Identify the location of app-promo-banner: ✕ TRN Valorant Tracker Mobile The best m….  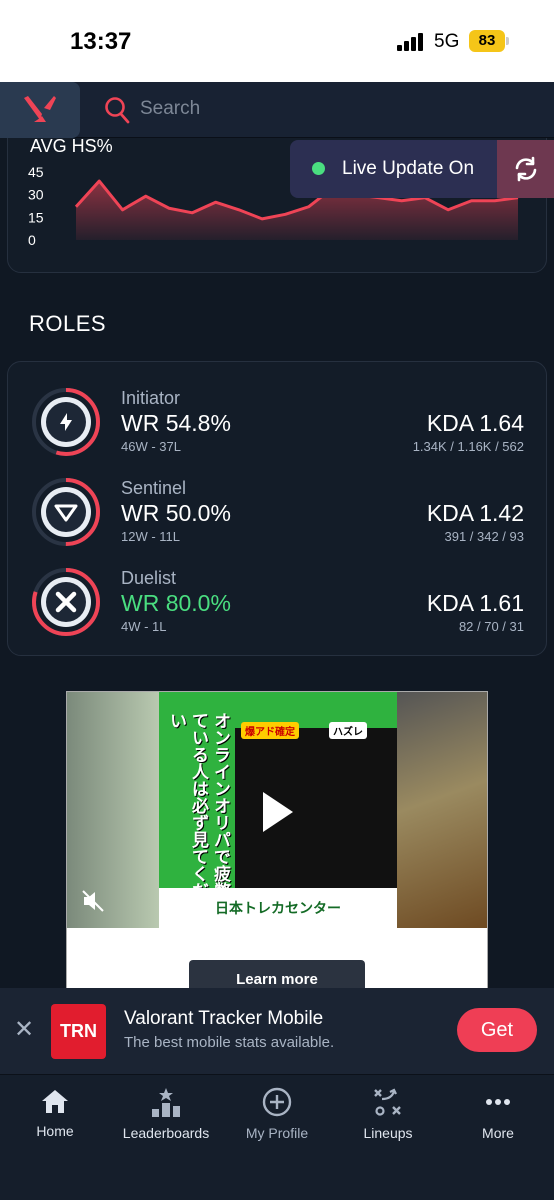
(277, 1031).